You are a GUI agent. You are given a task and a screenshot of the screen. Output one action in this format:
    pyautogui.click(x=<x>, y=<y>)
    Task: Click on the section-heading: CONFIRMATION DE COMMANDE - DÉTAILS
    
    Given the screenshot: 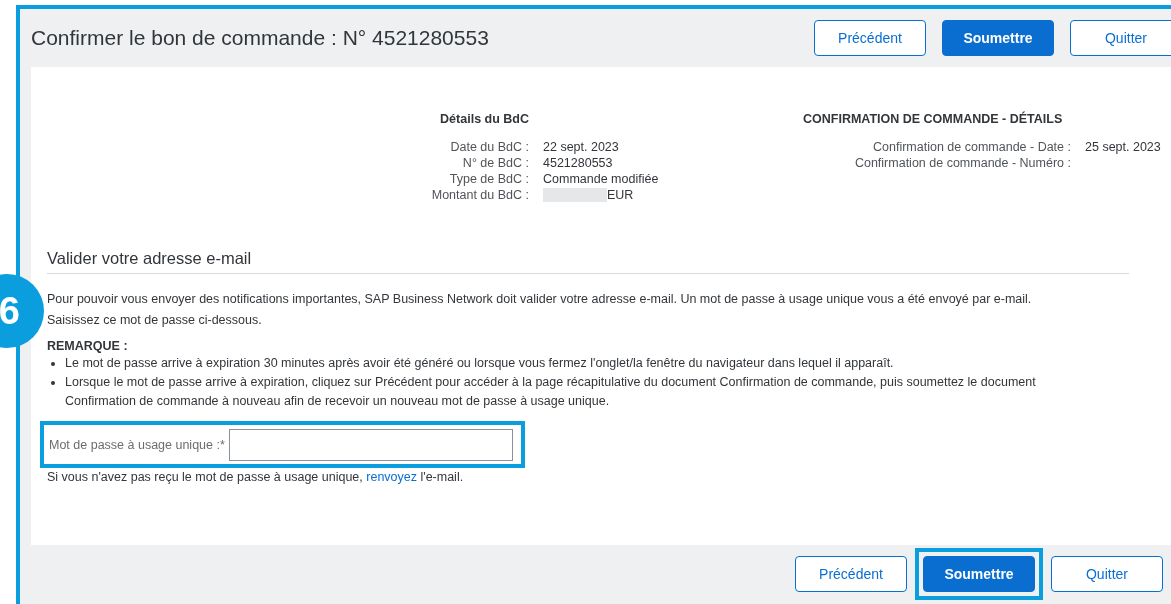 What is the action you would take?
    pyautogui.click(x=933, y=119)
    